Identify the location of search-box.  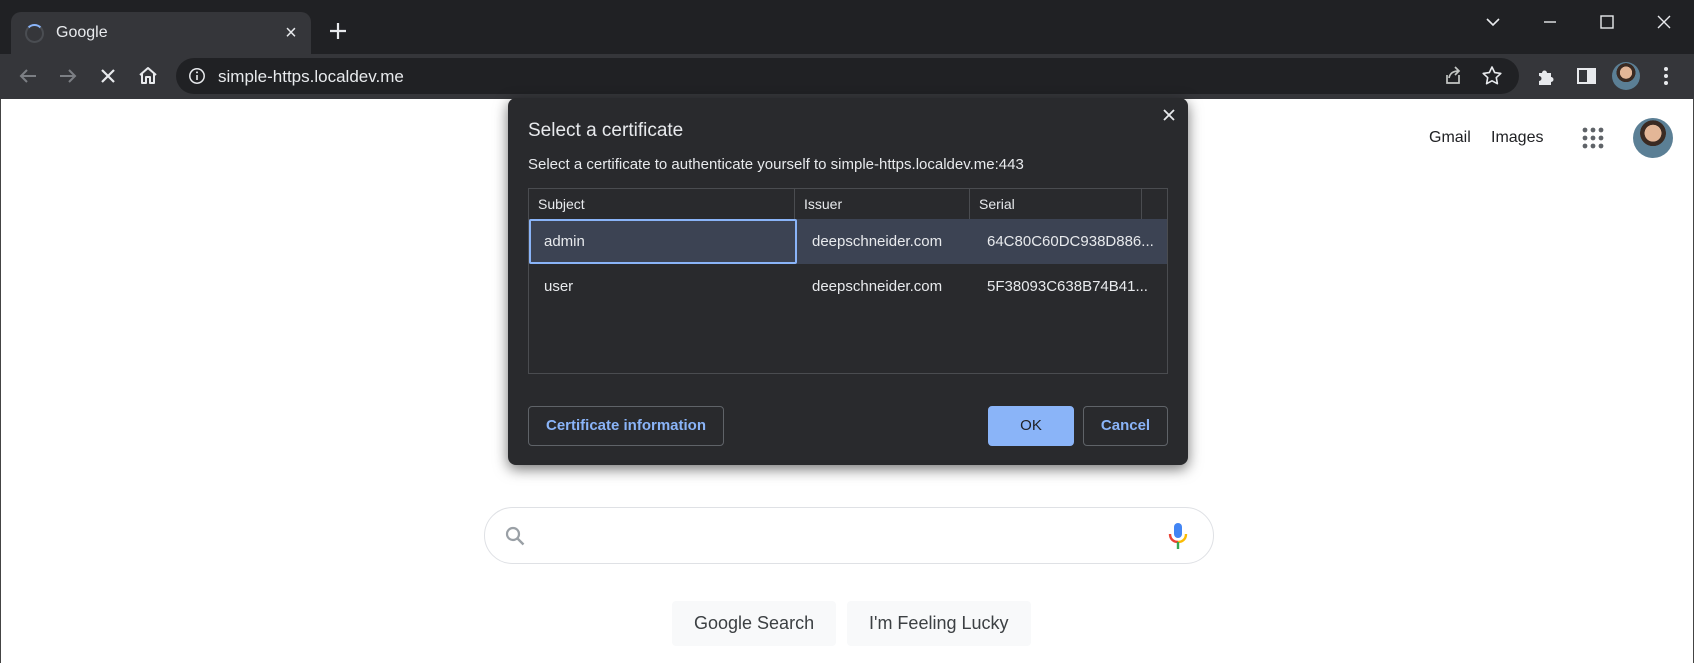
(849, 535).